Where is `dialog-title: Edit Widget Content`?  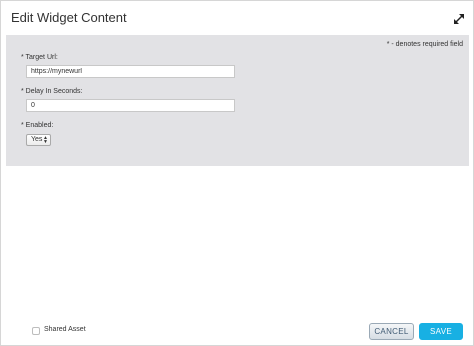
dialog-title: Edit Widget Content is located at coordinates (69, 17).